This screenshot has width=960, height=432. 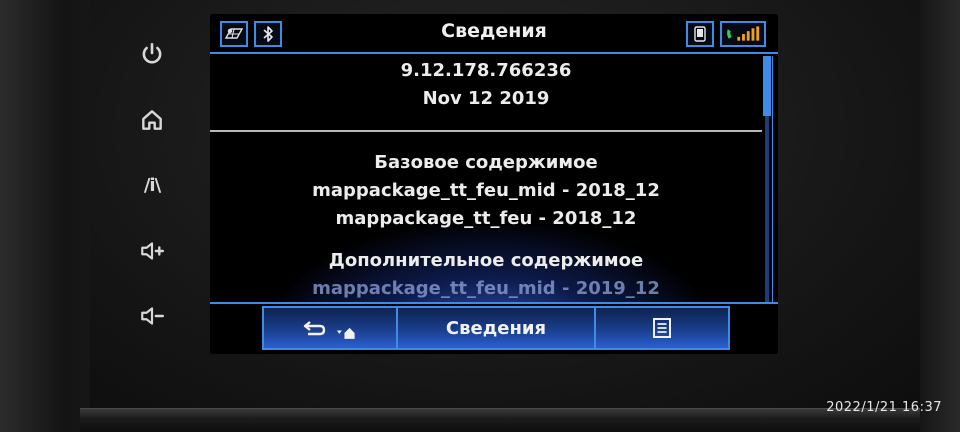 I want to click on navigation-icon: /i\, so click(x=152, y=185).